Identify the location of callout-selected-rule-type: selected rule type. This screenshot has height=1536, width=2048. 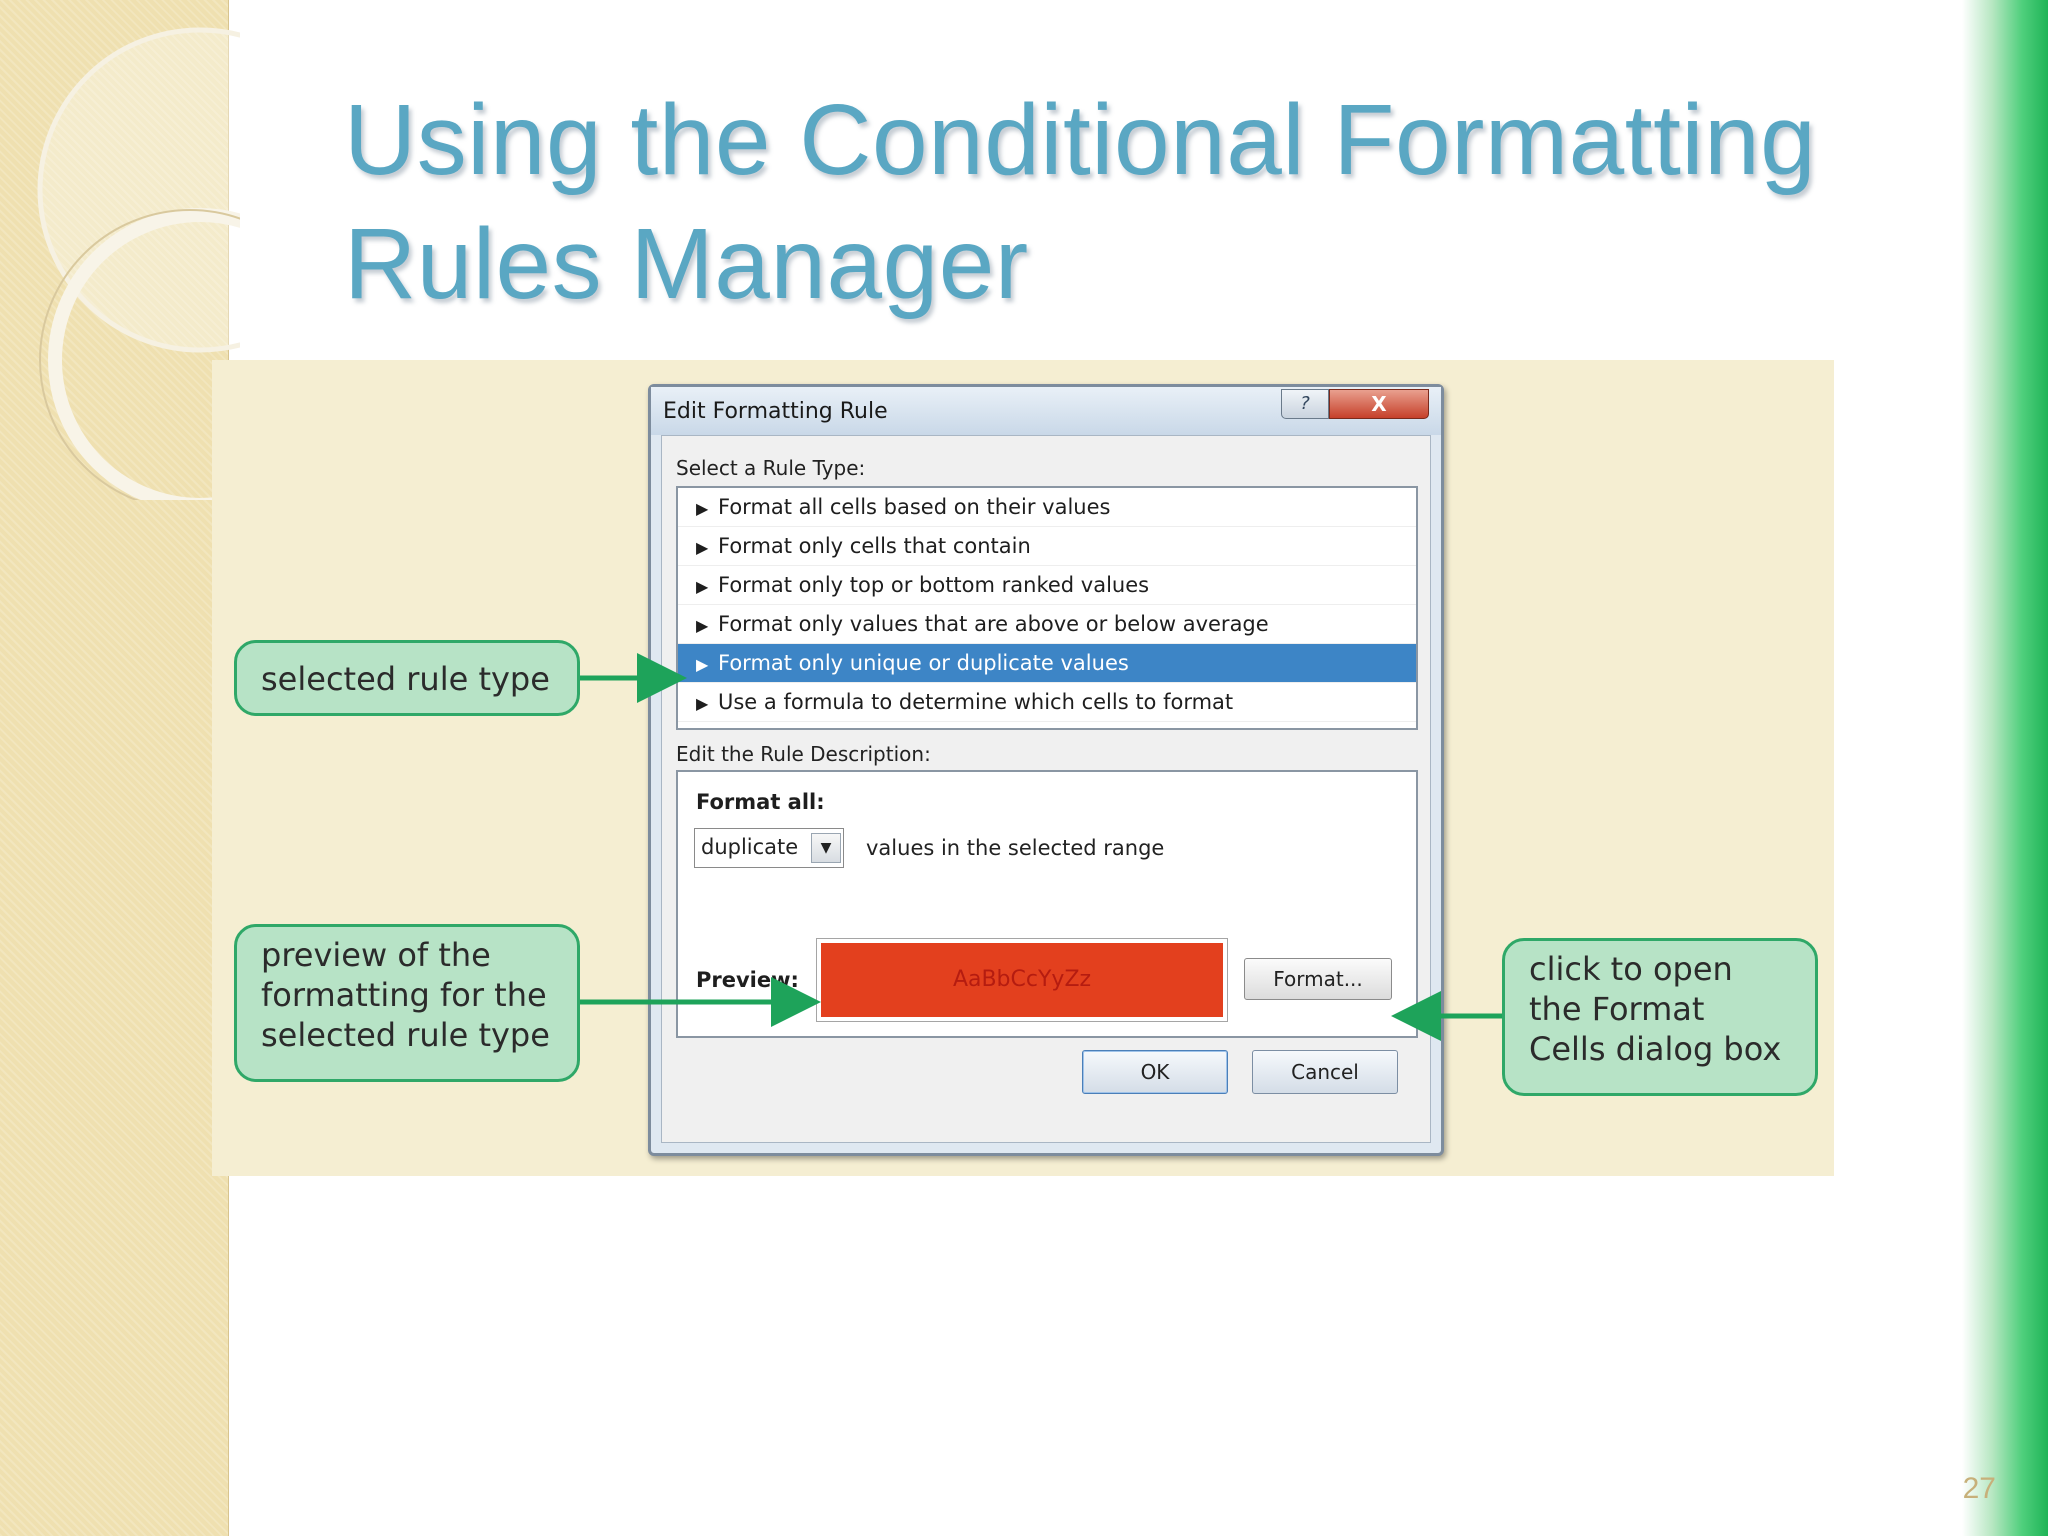
(407, 678).